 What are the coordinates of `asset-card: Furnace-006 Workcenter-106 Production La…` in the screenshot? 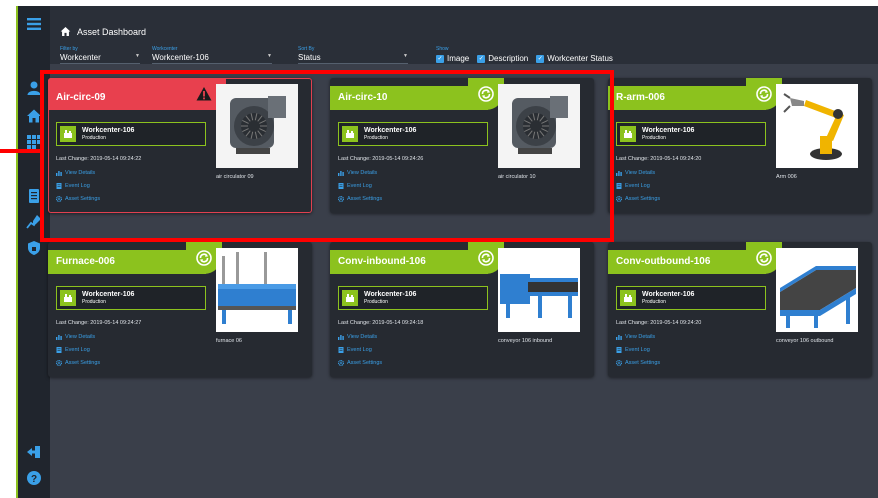 It's located at (180, 309).